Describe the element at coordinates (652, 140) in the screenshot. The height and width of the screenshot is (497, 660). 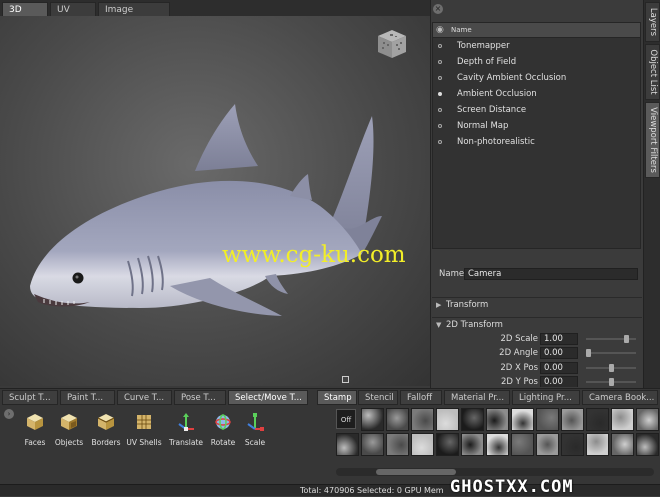
I see `tab-viewport-filters: Viewport Filters` at that location.